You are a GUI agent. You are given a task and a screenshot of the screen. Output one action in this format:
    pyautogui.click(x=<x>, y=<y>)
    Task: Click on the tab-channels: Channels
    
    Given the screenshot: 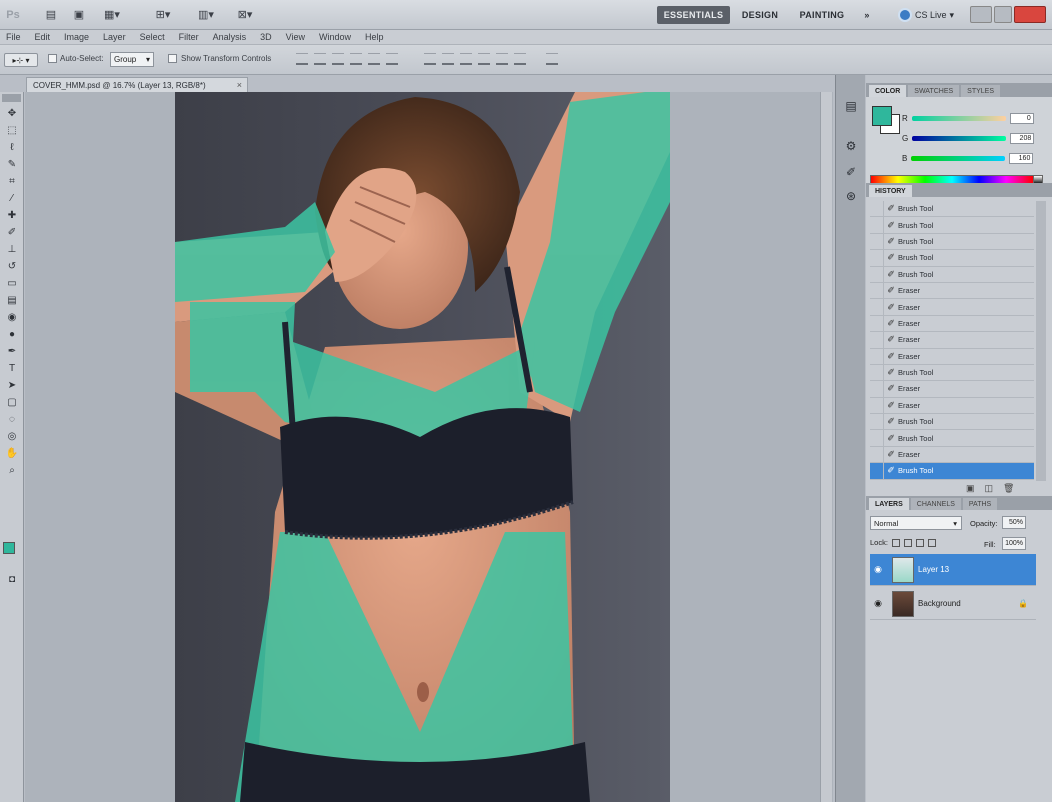 What is the action you would take?
    pyautogui.click(x=935, y=504)
    